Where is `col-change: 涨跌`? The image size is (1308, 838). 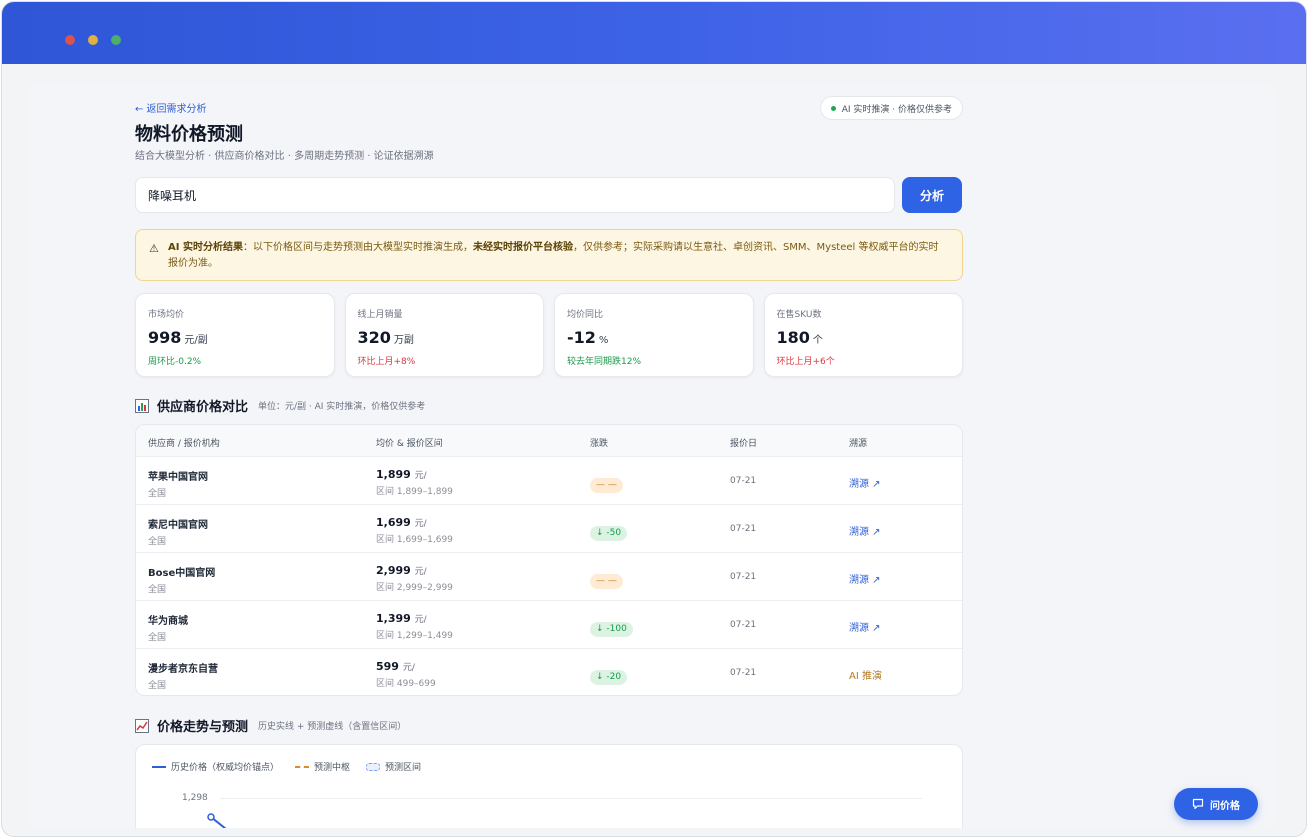 col-change: 涨跌 is located at coordinates (599, 444).